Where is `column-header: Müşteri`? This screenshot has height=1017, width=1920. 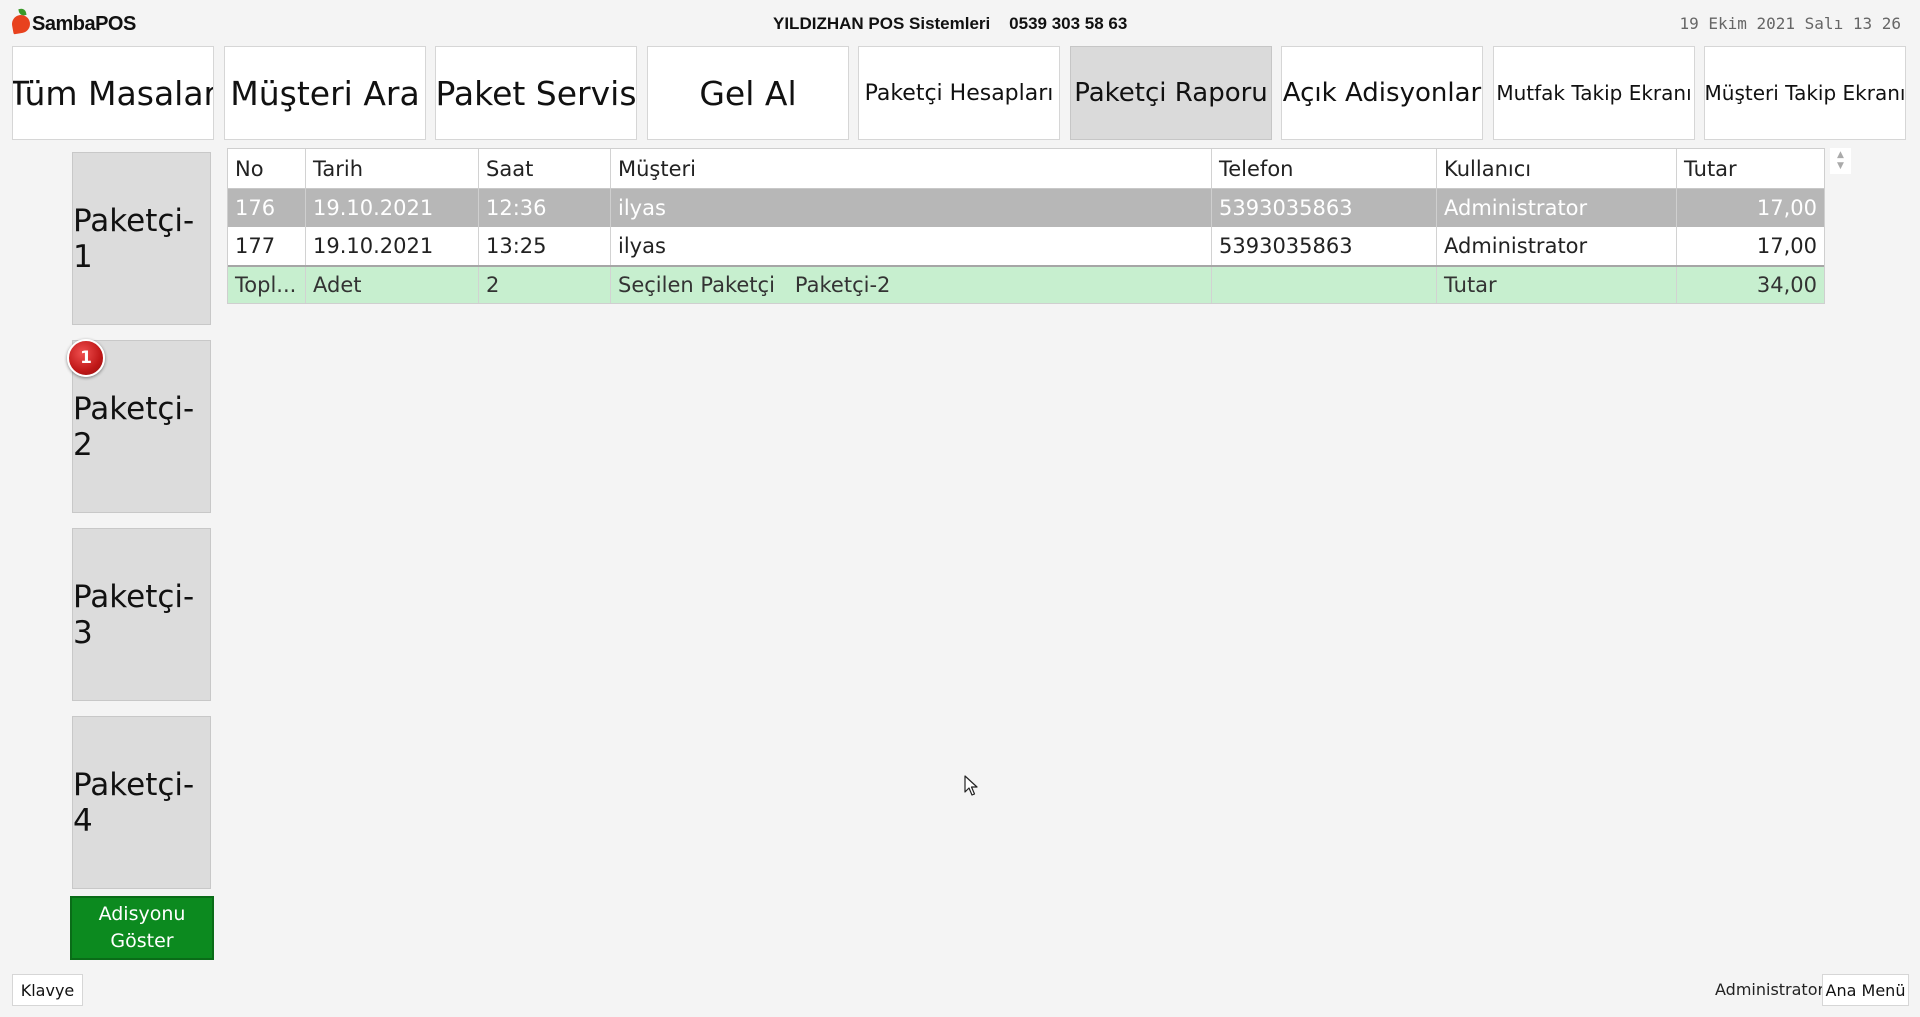 column-header: Müşteri is located at coordinates (911, 169).